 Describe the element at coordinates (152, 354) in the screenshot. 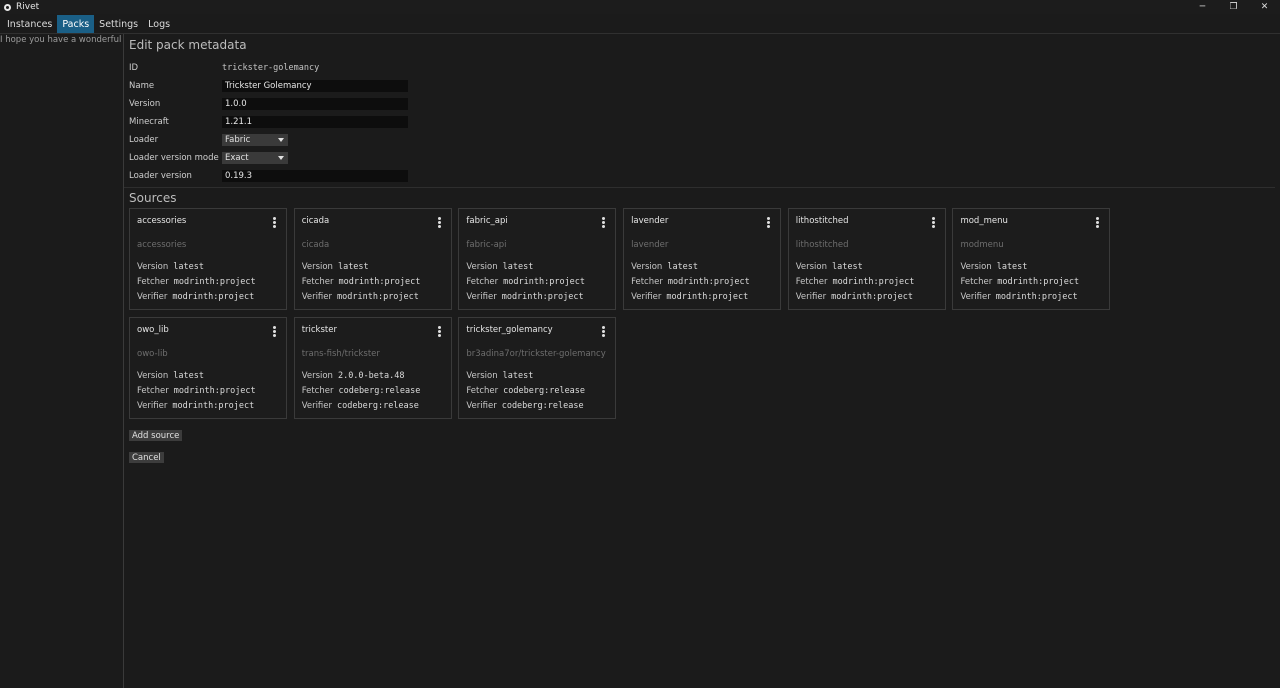

I see `source-slug: owo-lib` at that location.